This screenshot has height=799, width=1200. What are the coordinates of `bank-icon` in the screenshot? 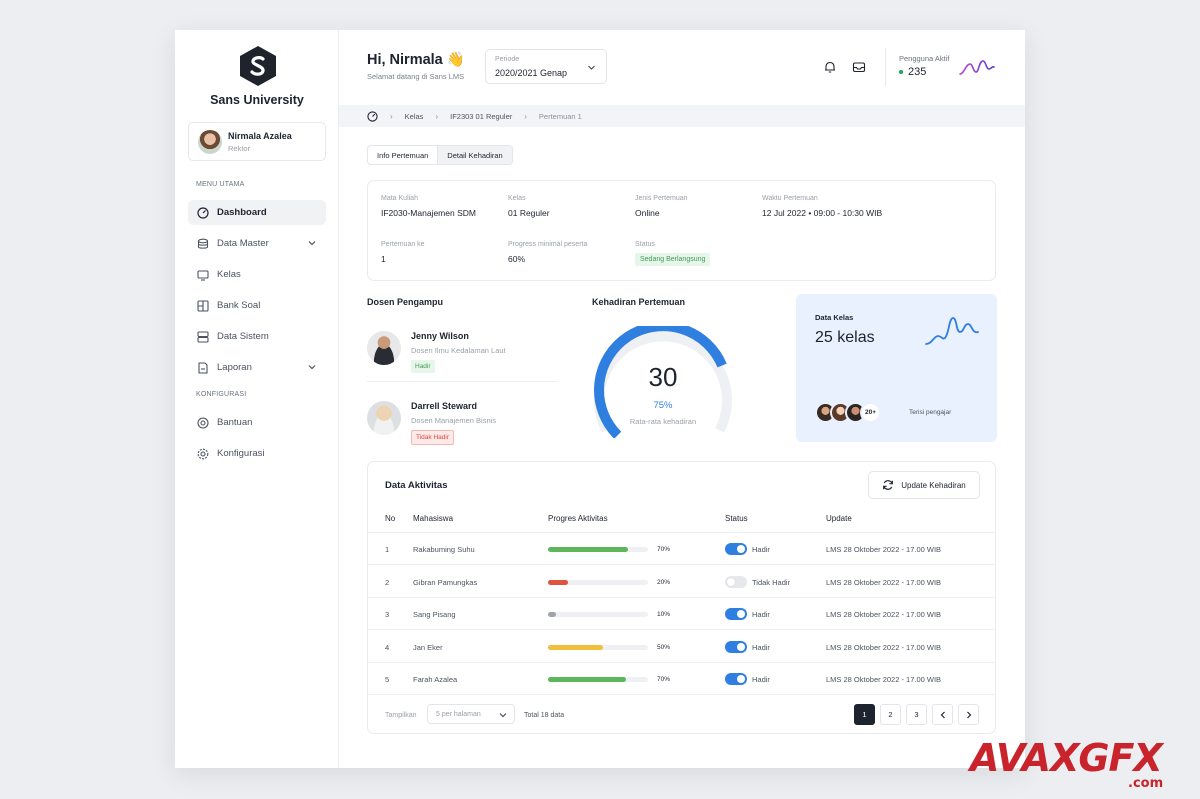 It's located at (203, 305).